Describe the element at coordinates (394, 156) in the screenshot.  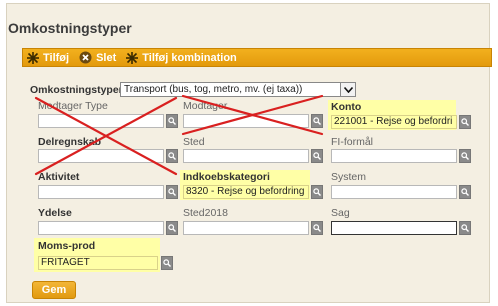
I see `fi-formal-input` at that location.